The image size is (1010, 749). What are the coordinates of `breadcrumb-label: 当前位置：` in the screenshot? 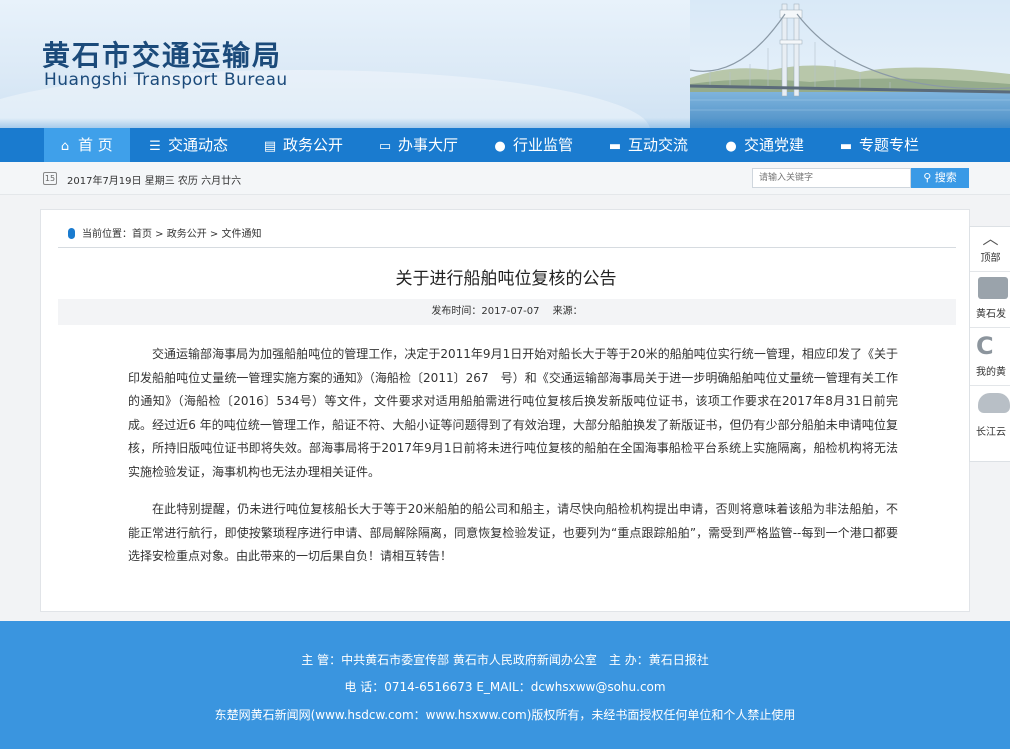 It's located at (107, 234).